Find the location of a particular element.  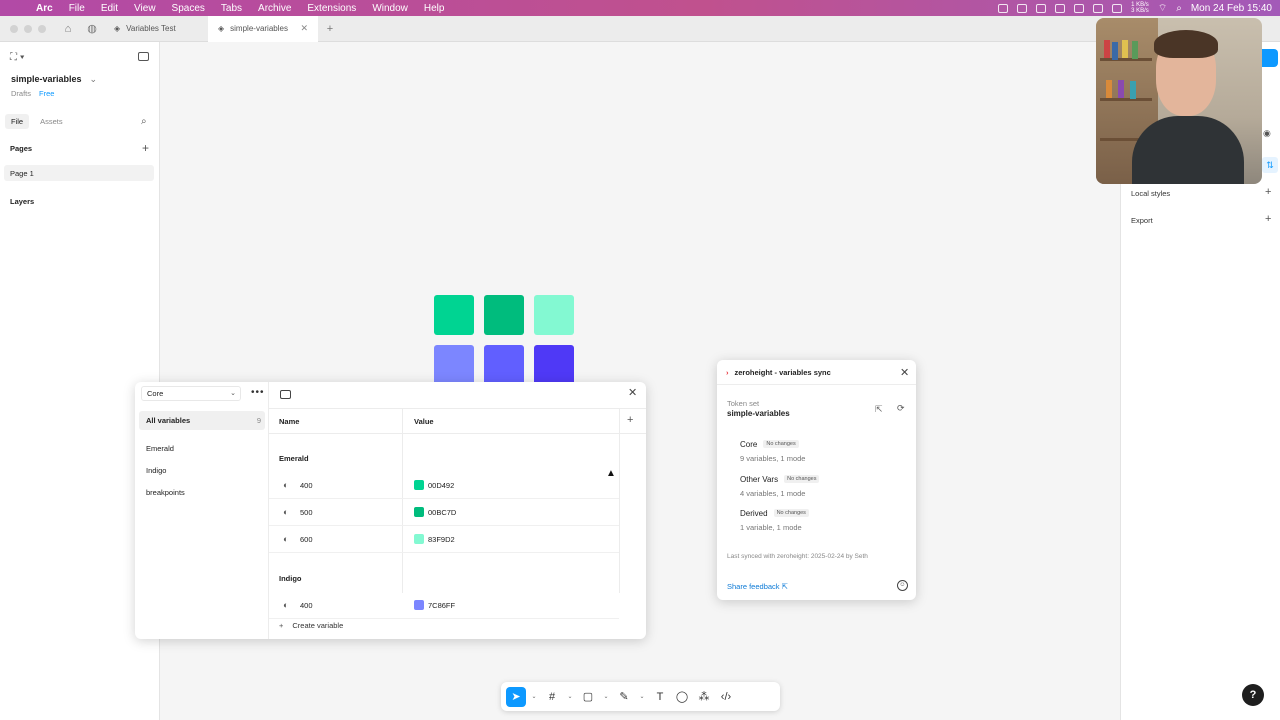

actions-tool-icon: ⁂ is located at coordinates (704, 697).